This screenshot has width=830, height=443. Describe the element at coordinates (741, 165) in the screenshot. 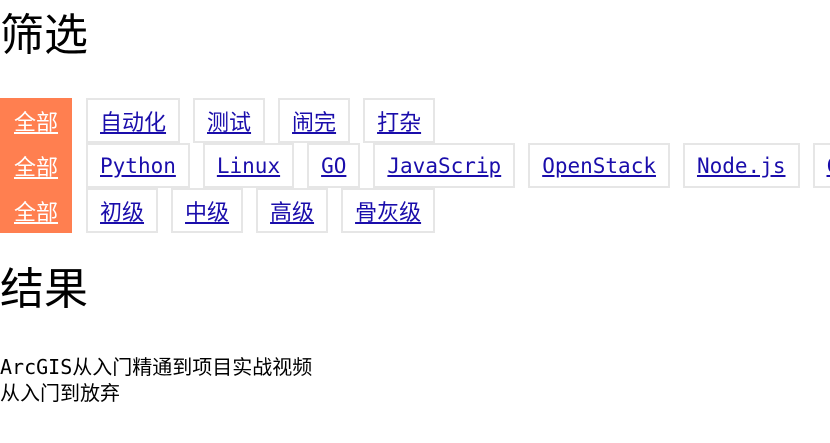

I see `filter-language-nodejs: Node.js` at that location.